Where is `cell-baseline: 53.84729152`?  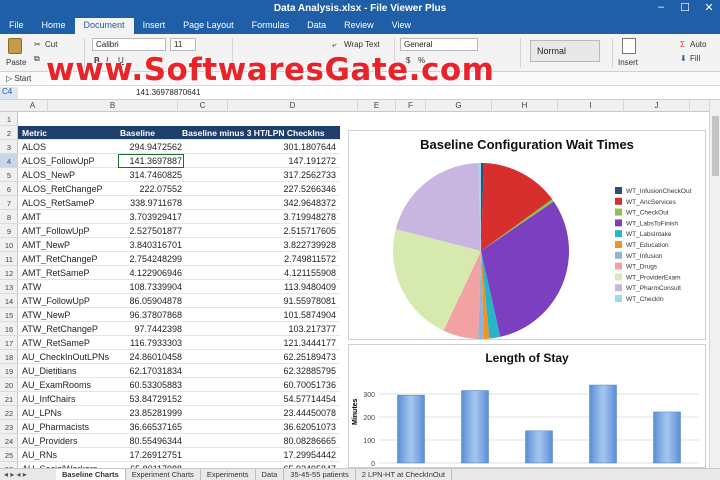
cell-baseline: 53.84729152 is located at coordinates (150, 399).